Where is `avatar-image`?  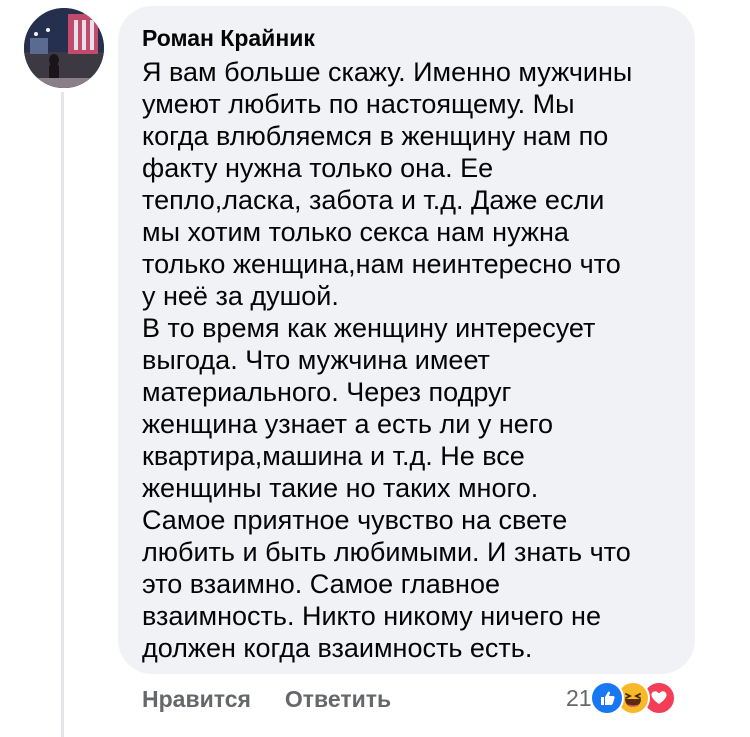
avatar-image is located at coordinates (64, 48).